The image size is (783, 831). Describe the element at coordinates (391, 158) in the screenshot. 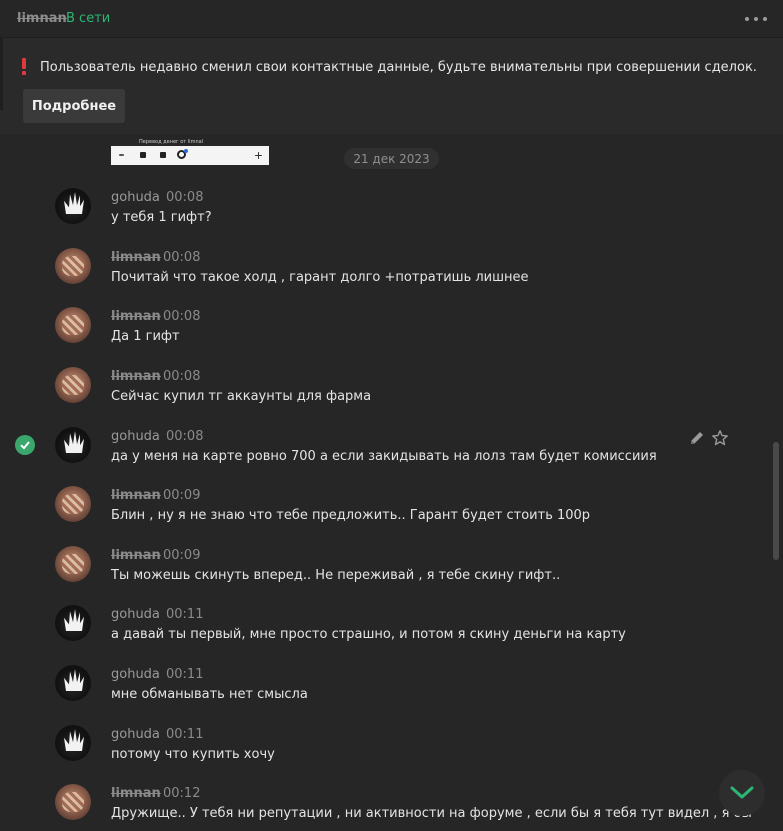

I see `date-separator: 21 дек 2023` at that location.